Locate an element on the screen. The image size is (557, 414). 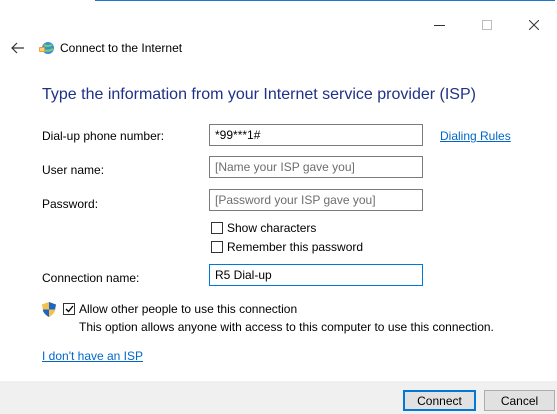
password-label: Password: is located at coordinates (70, 204).